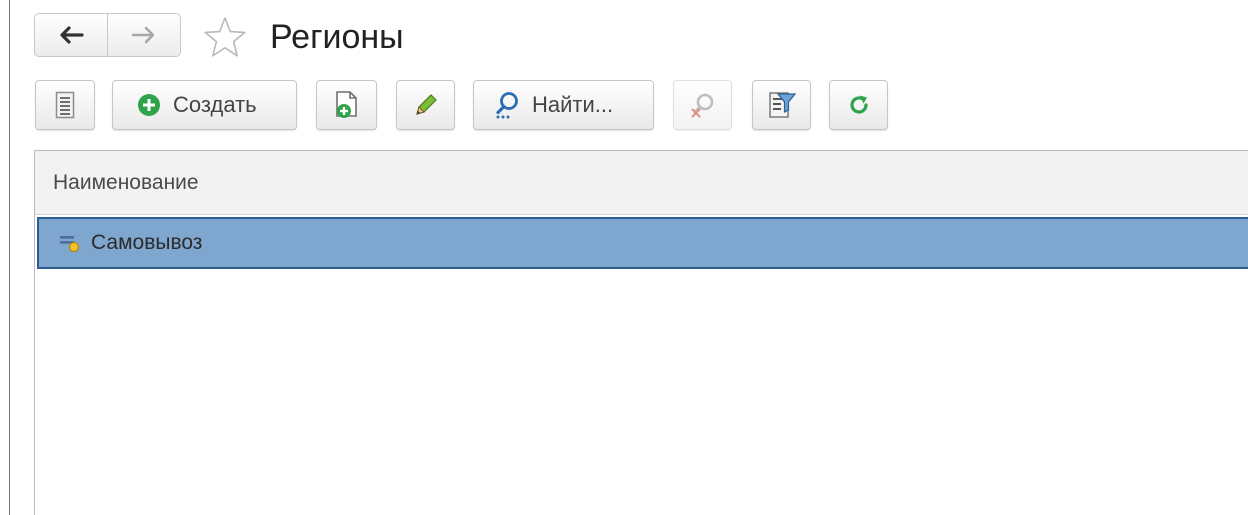 The width and height of the screenshot is (1248, 515). Describe the element at coordinates (507, 105) in the screenshot. I see `search-icon` at that location.